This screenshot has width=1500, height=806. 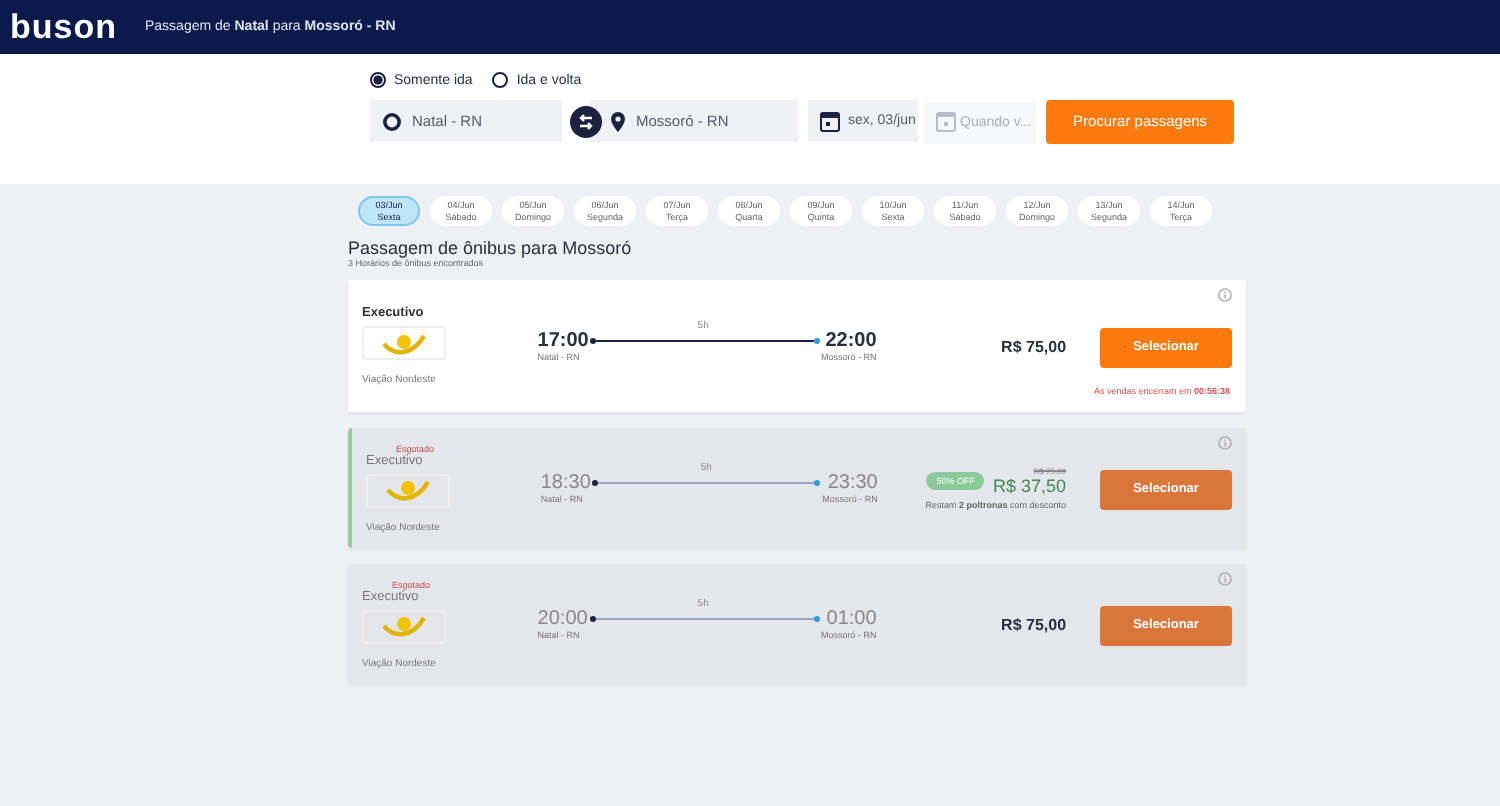 I want to click on departure-time: 17:00, so click(x=563, y=341).